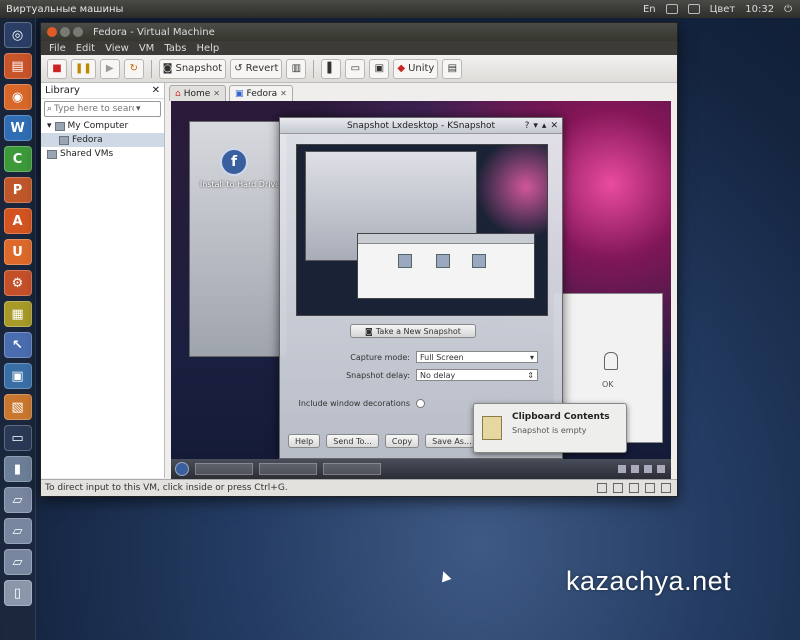 Image resolution: width=800 pixels, height=640 pixels. What do you see at coordinates (650, 488) in the screenshot?
I see `usb-icon` at bounding box center [650, 488].